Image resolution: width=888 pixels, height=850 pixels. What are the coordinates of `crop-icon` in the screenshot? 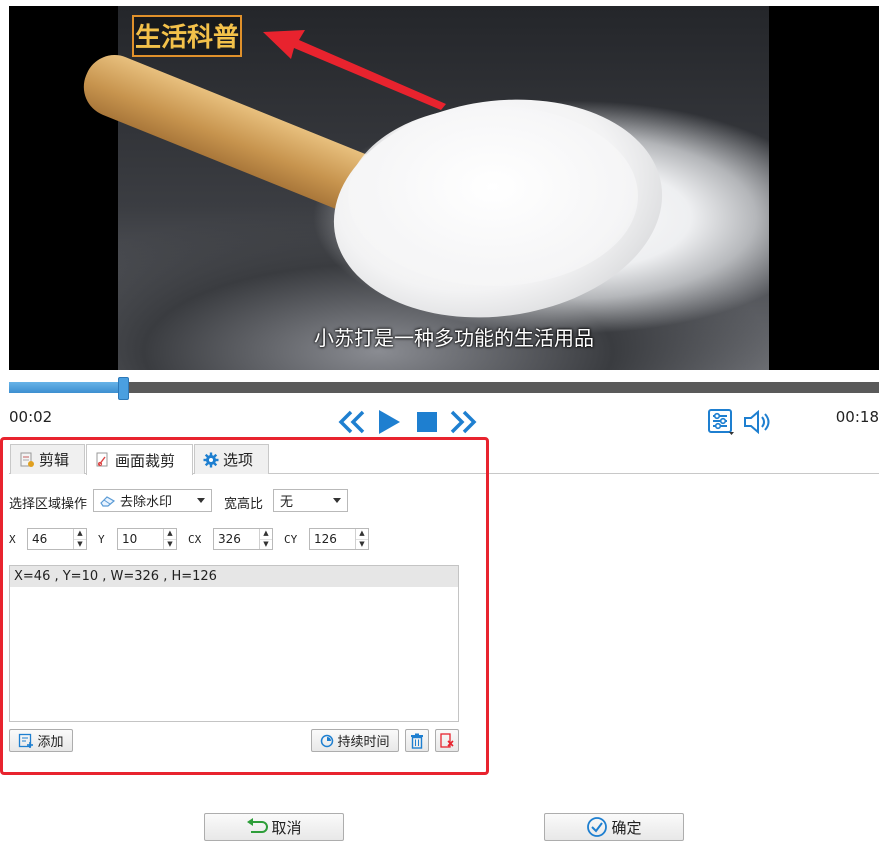 It's located at (102, 459).